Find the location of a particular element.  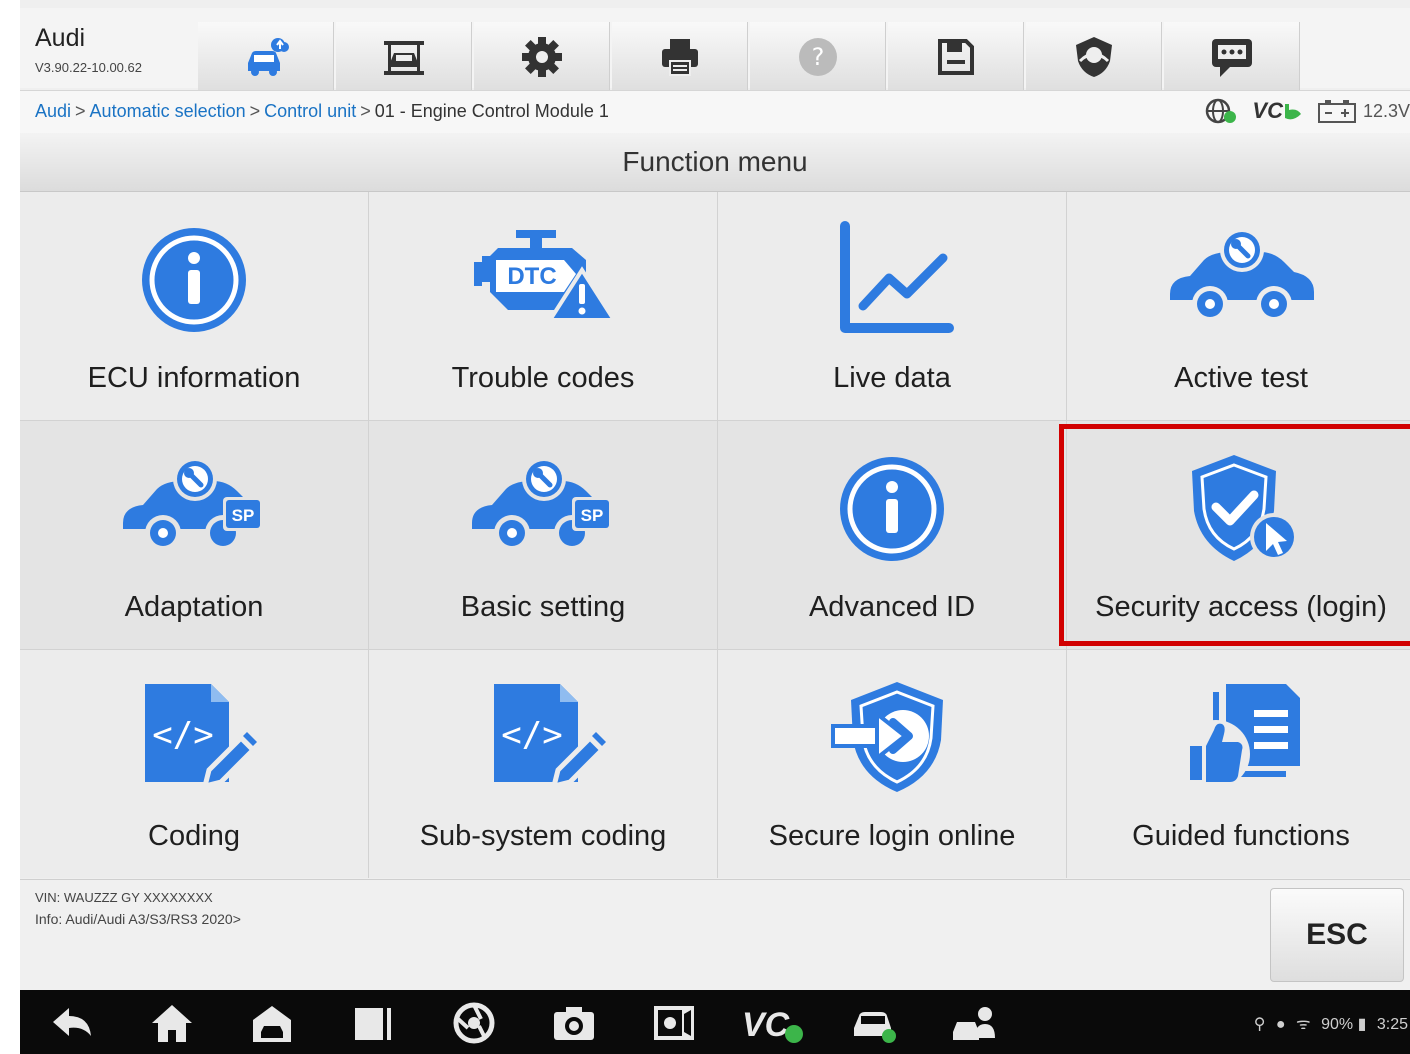

settings-button is located at coordinates (542, 57).